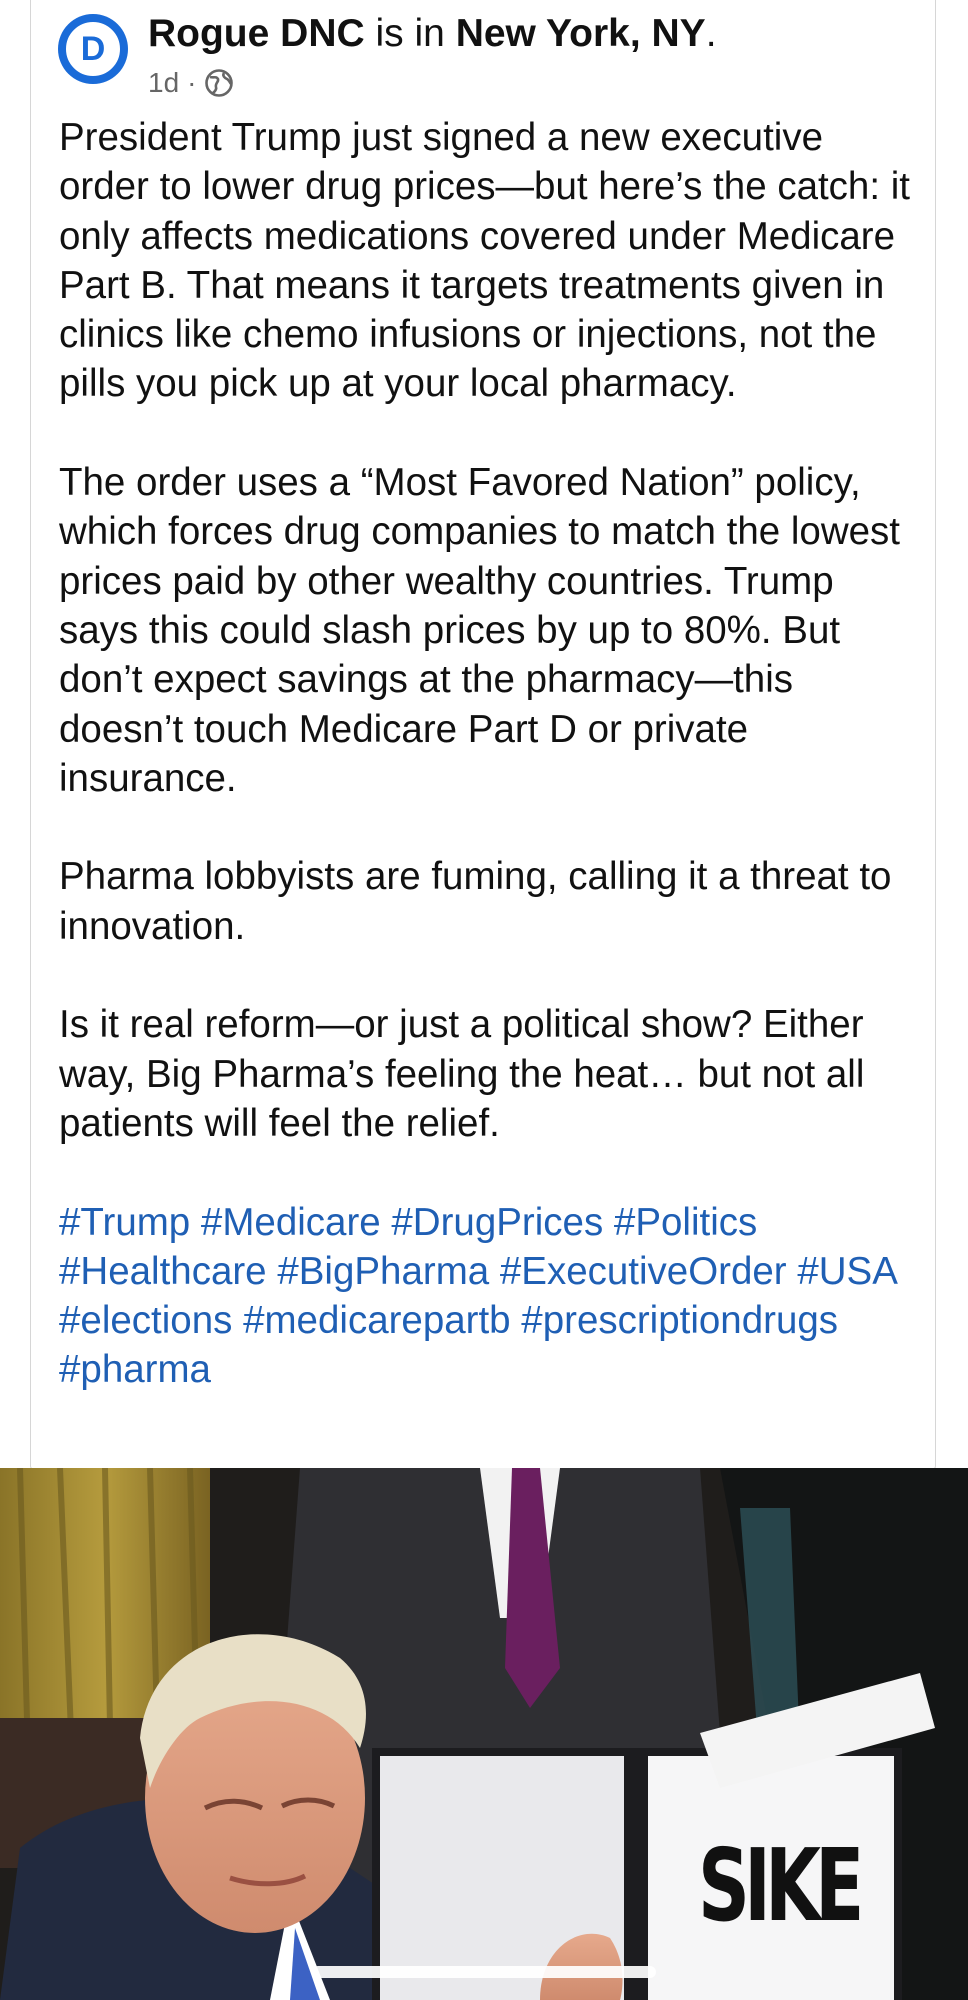 This screenshot has height=2000, width=968. What do you see at coordinates (581, 33) in the screenshot?
I see `location-name: New York, NY` at bounding box center [581, 33].